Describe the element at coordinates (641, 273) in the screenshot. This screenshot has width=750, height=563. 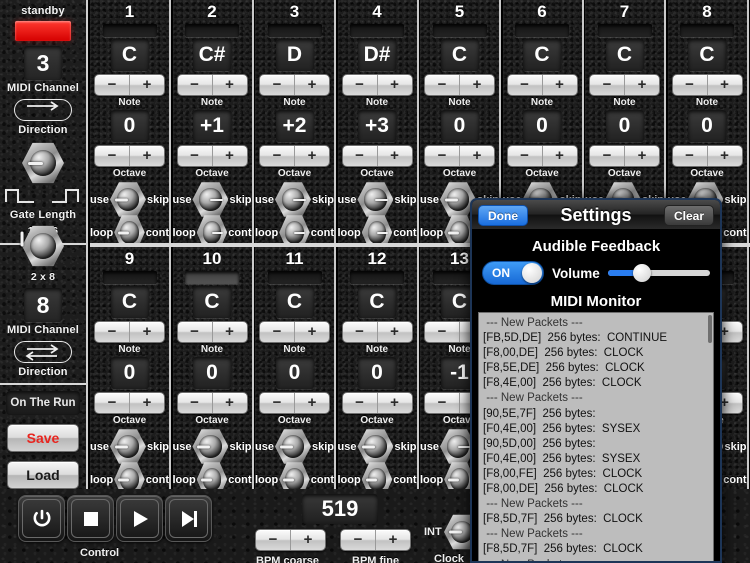
I see `slider-thumb` at that location.